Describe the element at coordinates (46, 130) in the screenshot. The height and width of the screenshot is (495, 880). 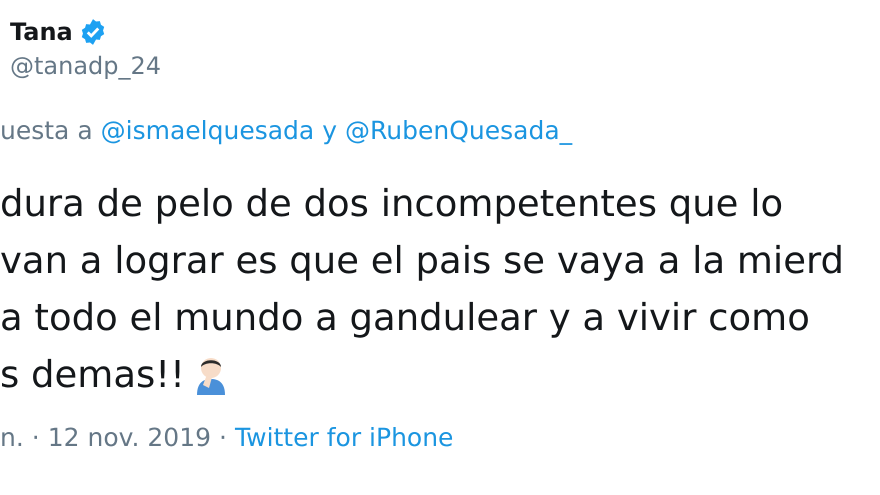
I see `reply-label: uesta a` at that location.